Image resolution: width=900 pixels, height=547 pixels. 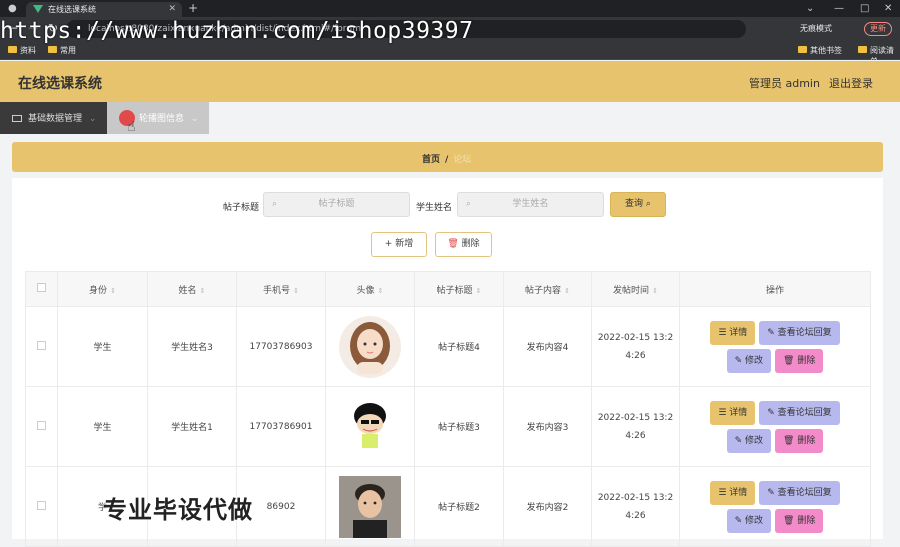 I want to click on girl-avatar-image, so click(x=370, y=346).